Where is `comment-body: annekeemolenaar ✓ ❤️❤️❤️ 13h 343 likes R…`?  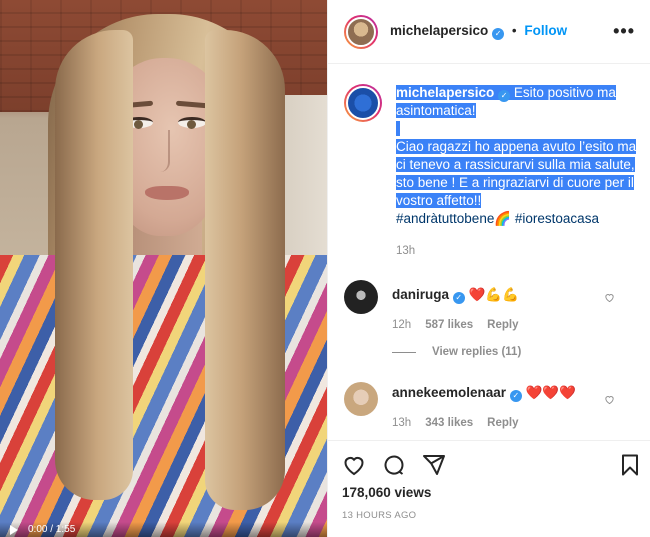
comment-body: annekeemolenaar ✓ ❤️❤️❤️ 13h 343 likes R… is located at coordinates (484, 407).